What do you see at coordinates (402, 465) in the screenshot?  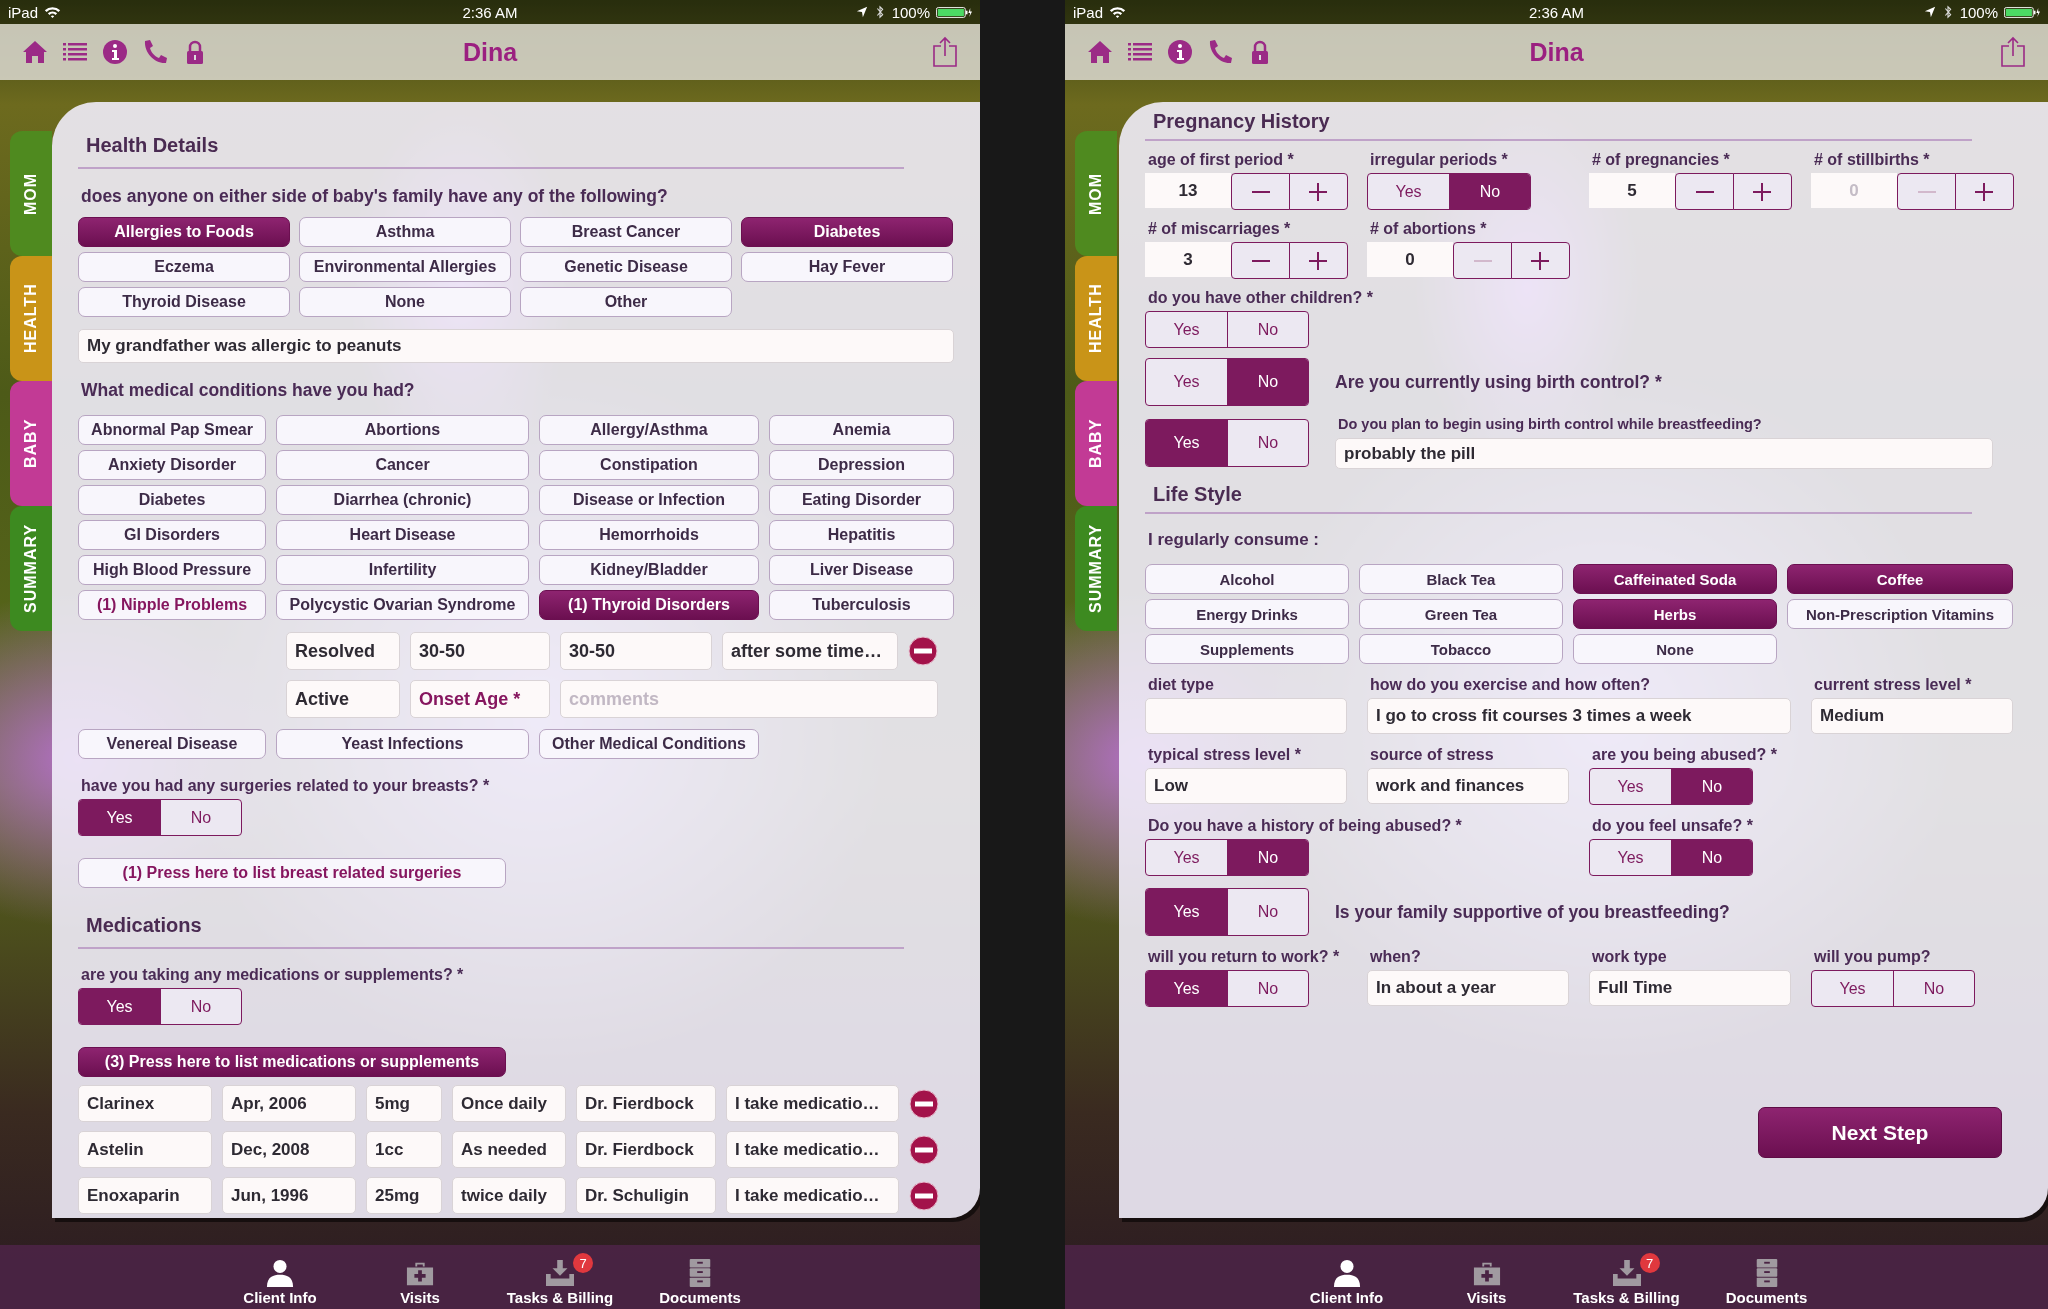 I see `option-chip: Cancer` at bounding box center [402, 465].